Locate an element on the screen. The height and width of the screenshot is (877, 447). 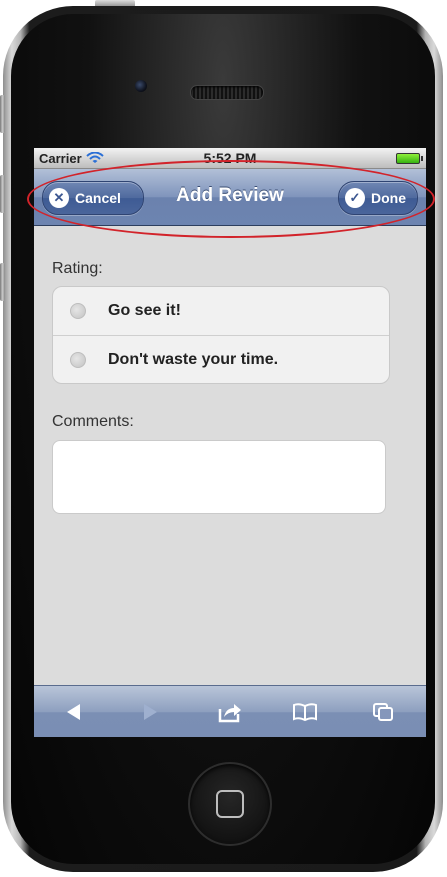
comments-label: Comments: is located at coordinates (93, 421).